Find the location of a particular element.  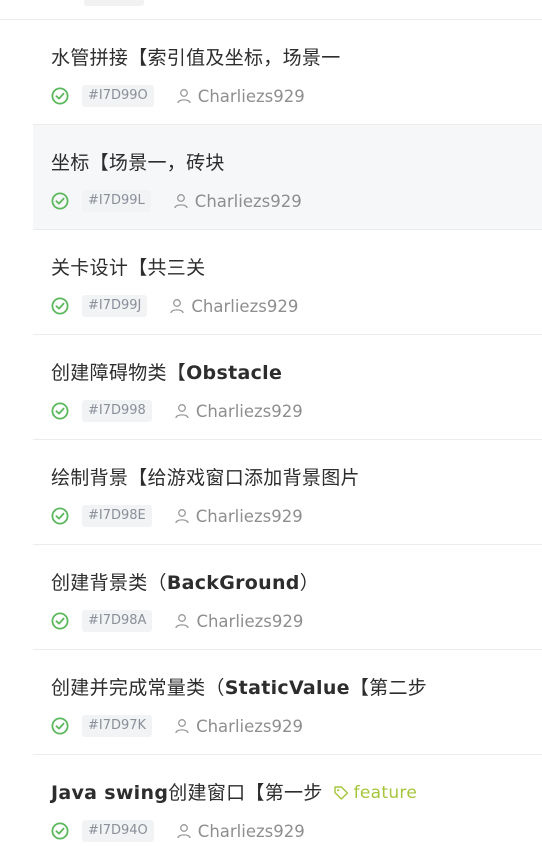

feature-tag: feature is located at coordinates (375, 793).